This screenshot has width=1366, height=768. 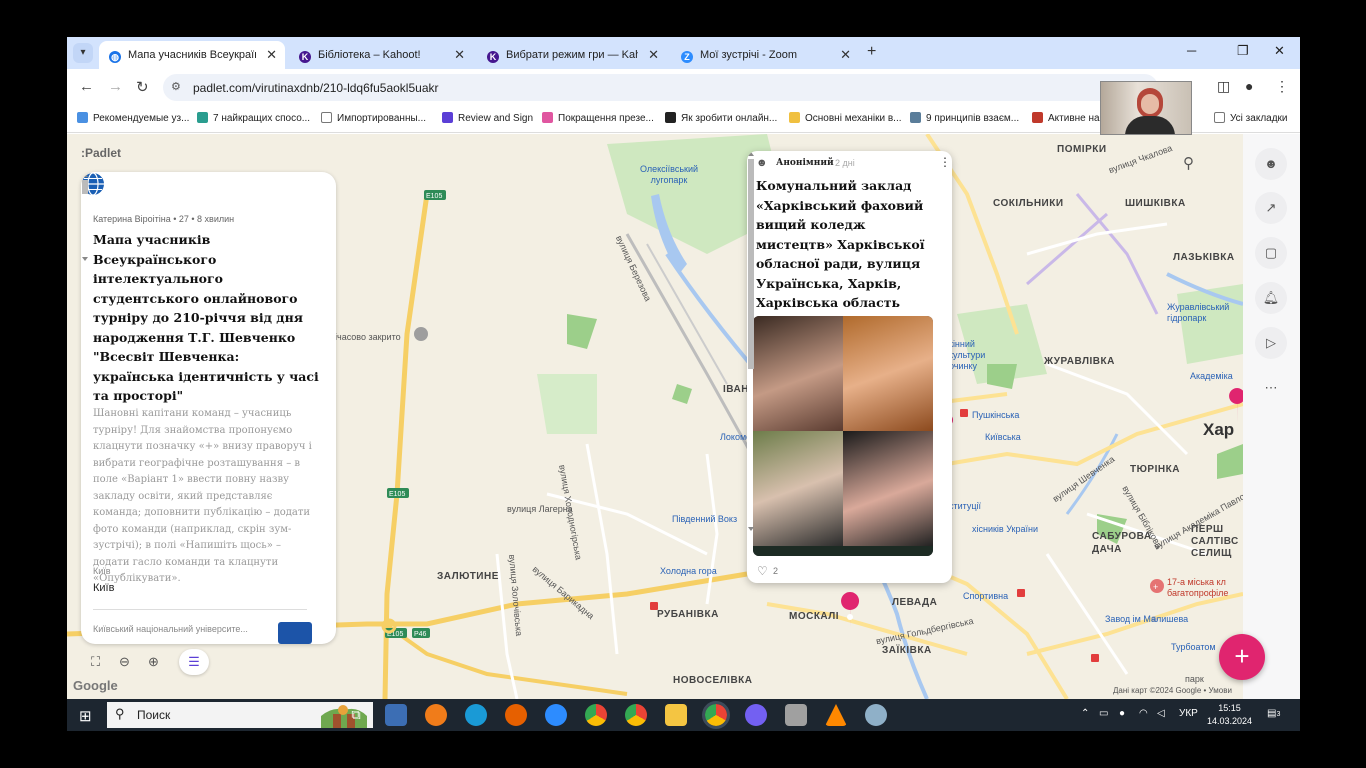 What do you see at coordinates (1191, 50) in the screenshot?
I see `minimize-icon: ─` at bounding box center [1191, 50].